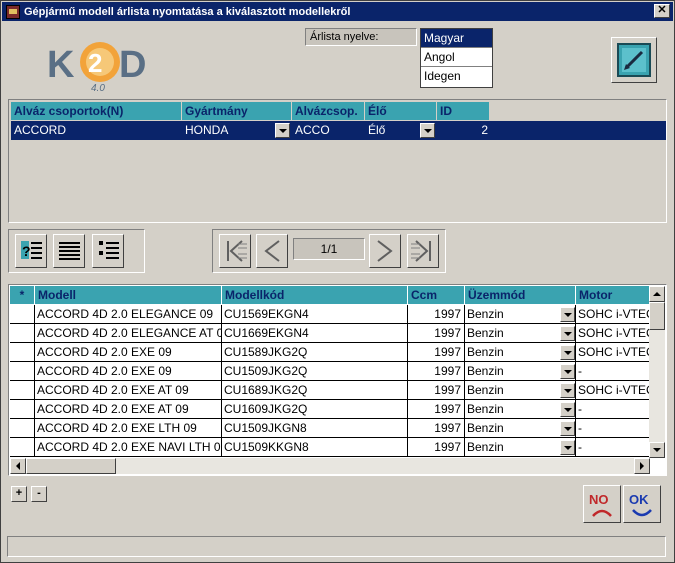  What do you see at coordinates (128, 447) in the screenshot?
I see `cell-model: ACCORD 4D 2.0 EXE NAVI LTH 09` at bounding box center [128, 447].